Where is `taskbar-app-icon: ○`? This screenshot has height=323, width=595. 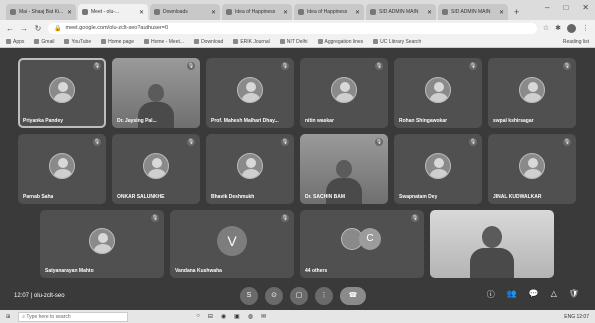 taskbar-app-icon: ○ is located at coordinates (198, 316).